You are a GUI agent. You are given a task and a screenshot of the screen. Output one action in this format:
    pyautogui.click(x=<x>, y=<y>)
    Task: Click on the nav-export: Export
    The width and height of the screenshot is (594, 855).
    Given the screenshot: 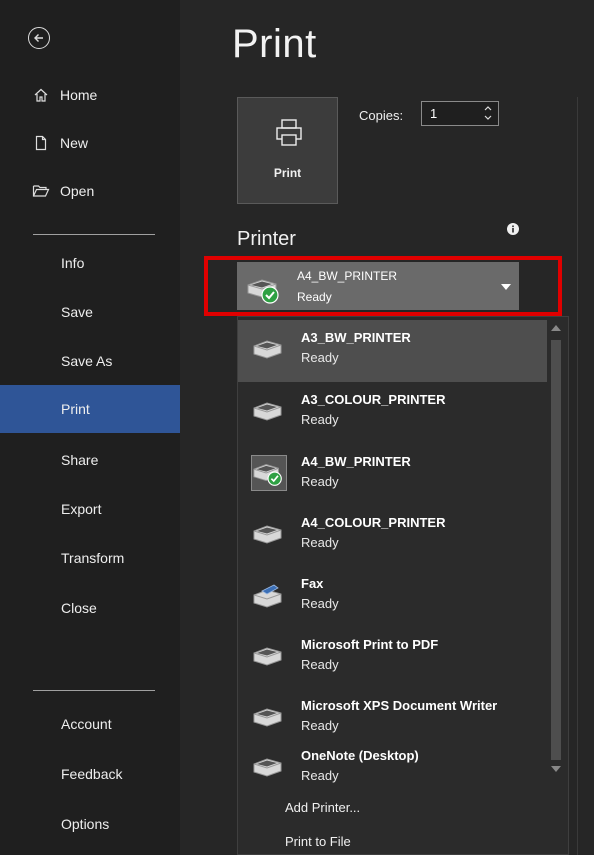 What is the action you would take?
    pyautogui.click(x=90, y=509)
    